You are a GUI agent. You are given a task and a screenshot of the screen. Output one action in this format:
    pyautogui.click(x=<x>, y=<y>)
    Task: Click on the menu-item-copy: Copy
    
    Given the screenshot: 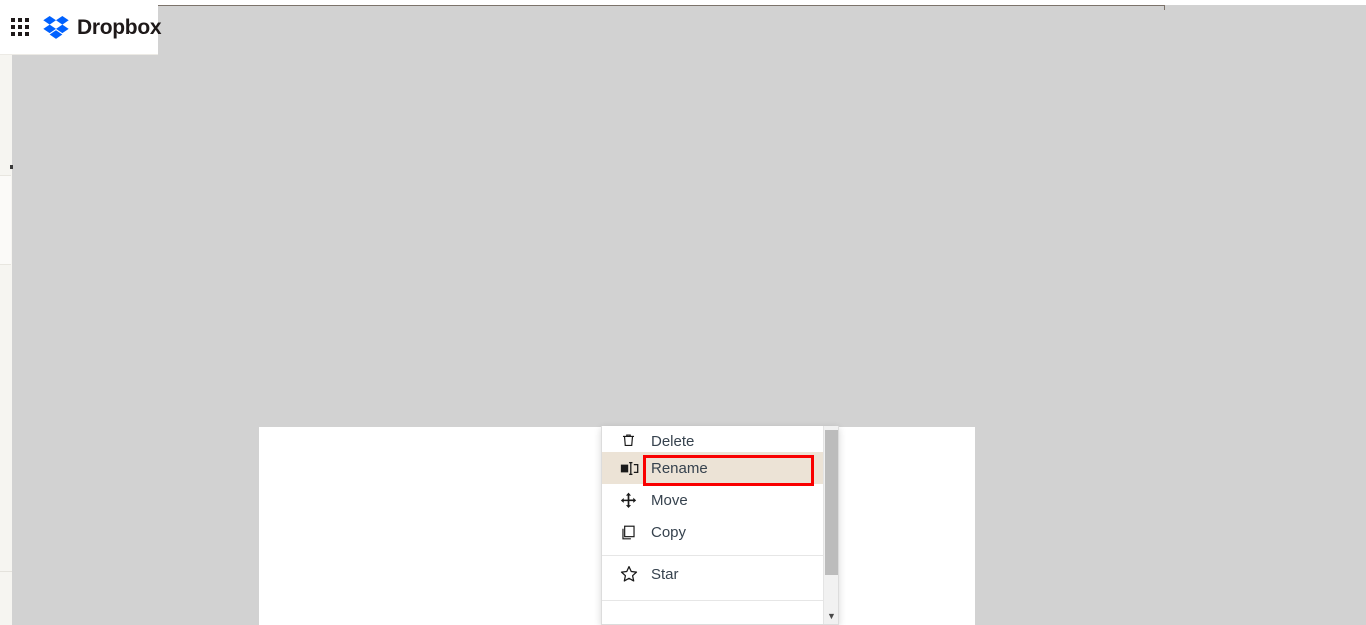 What is the action you would take?
    pyautogui.click(x=713, y=532)
    